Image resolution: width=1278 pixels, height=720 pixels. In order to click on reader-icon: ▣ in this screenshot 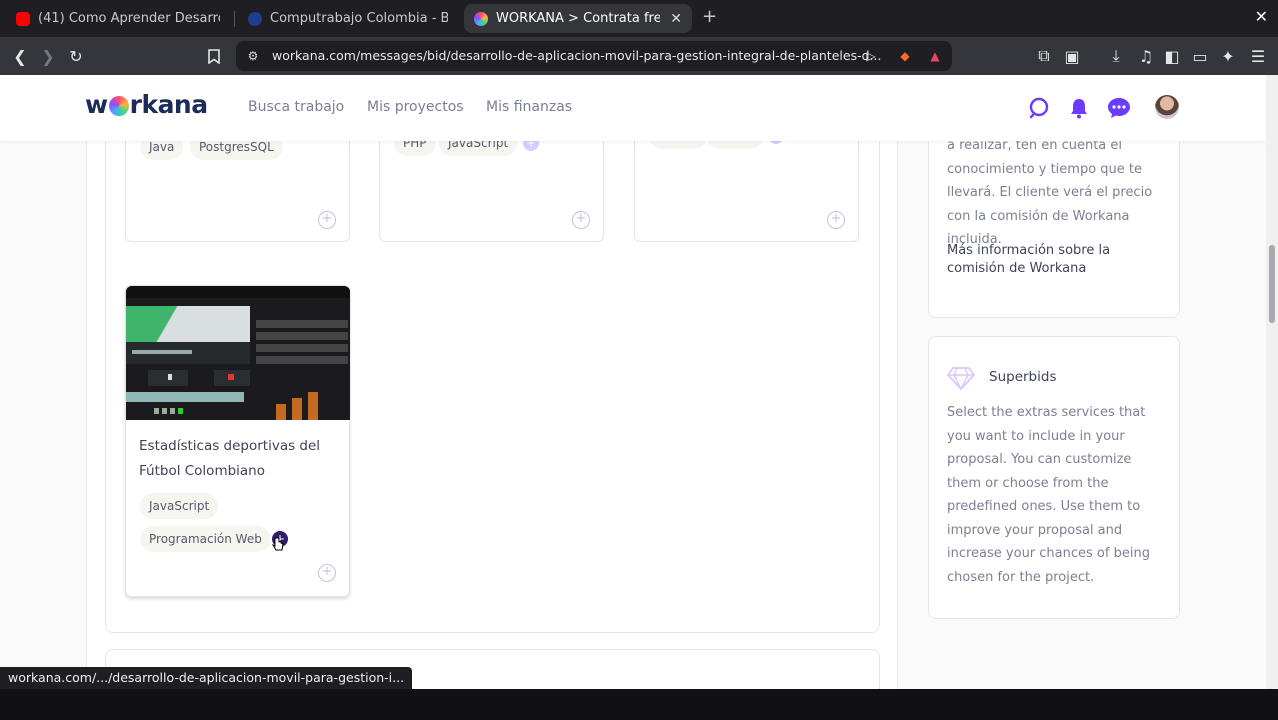, I will do `click(1072, 56)`.